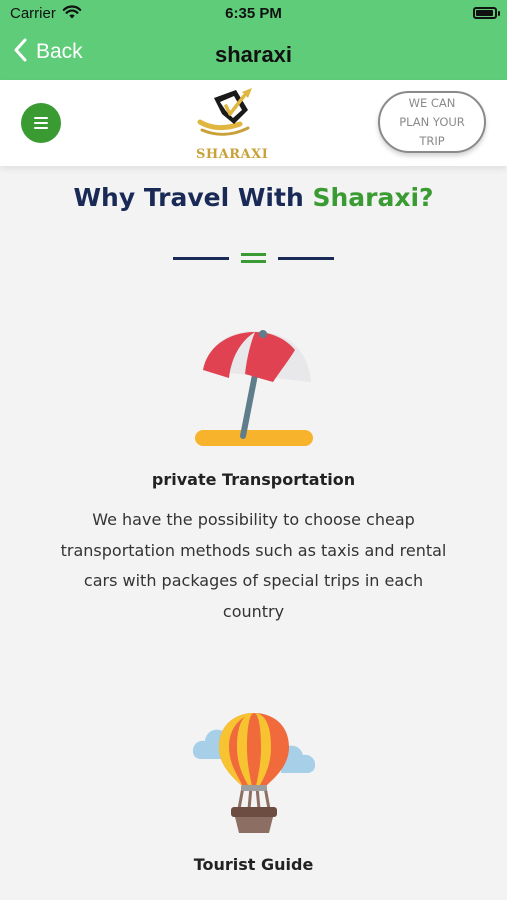  I want to click on plan-button-label: WE CAN PLAN YOUR TRIP, so click(432, 121).